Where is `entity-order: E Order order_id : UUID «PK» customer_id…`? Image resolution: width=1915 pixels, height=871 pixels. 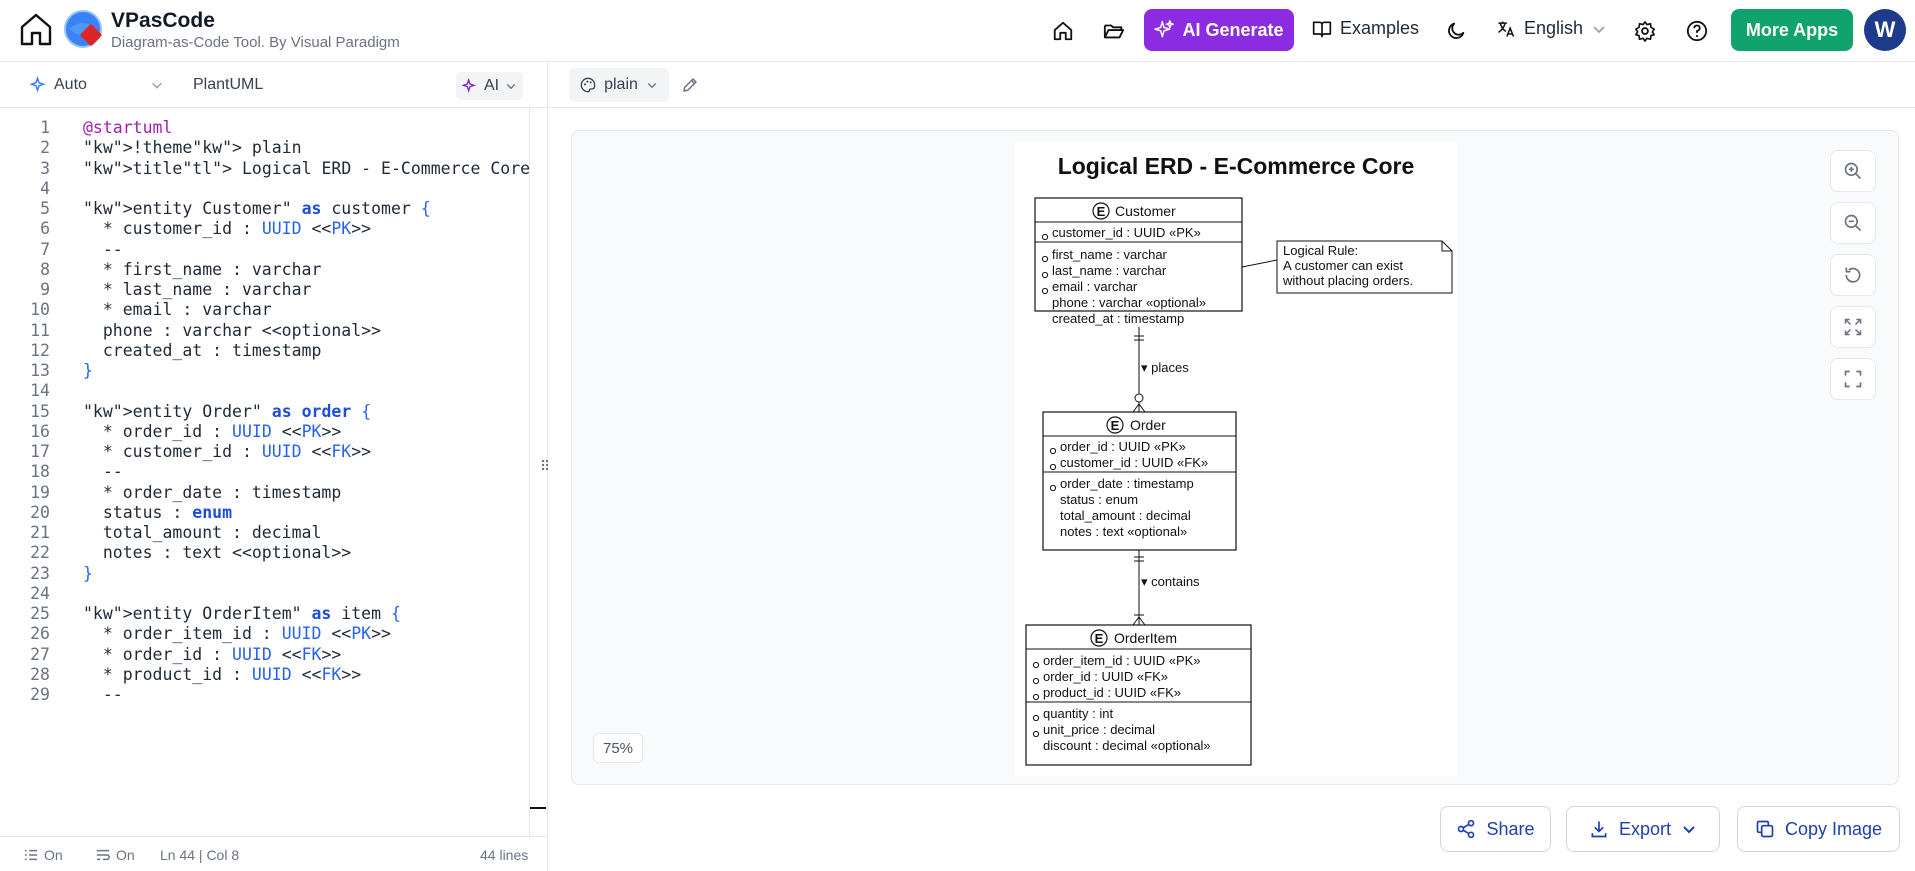 entity-order: E Order order_id : UUID «PK» customer_id… is located at coordinates (1139, 481).